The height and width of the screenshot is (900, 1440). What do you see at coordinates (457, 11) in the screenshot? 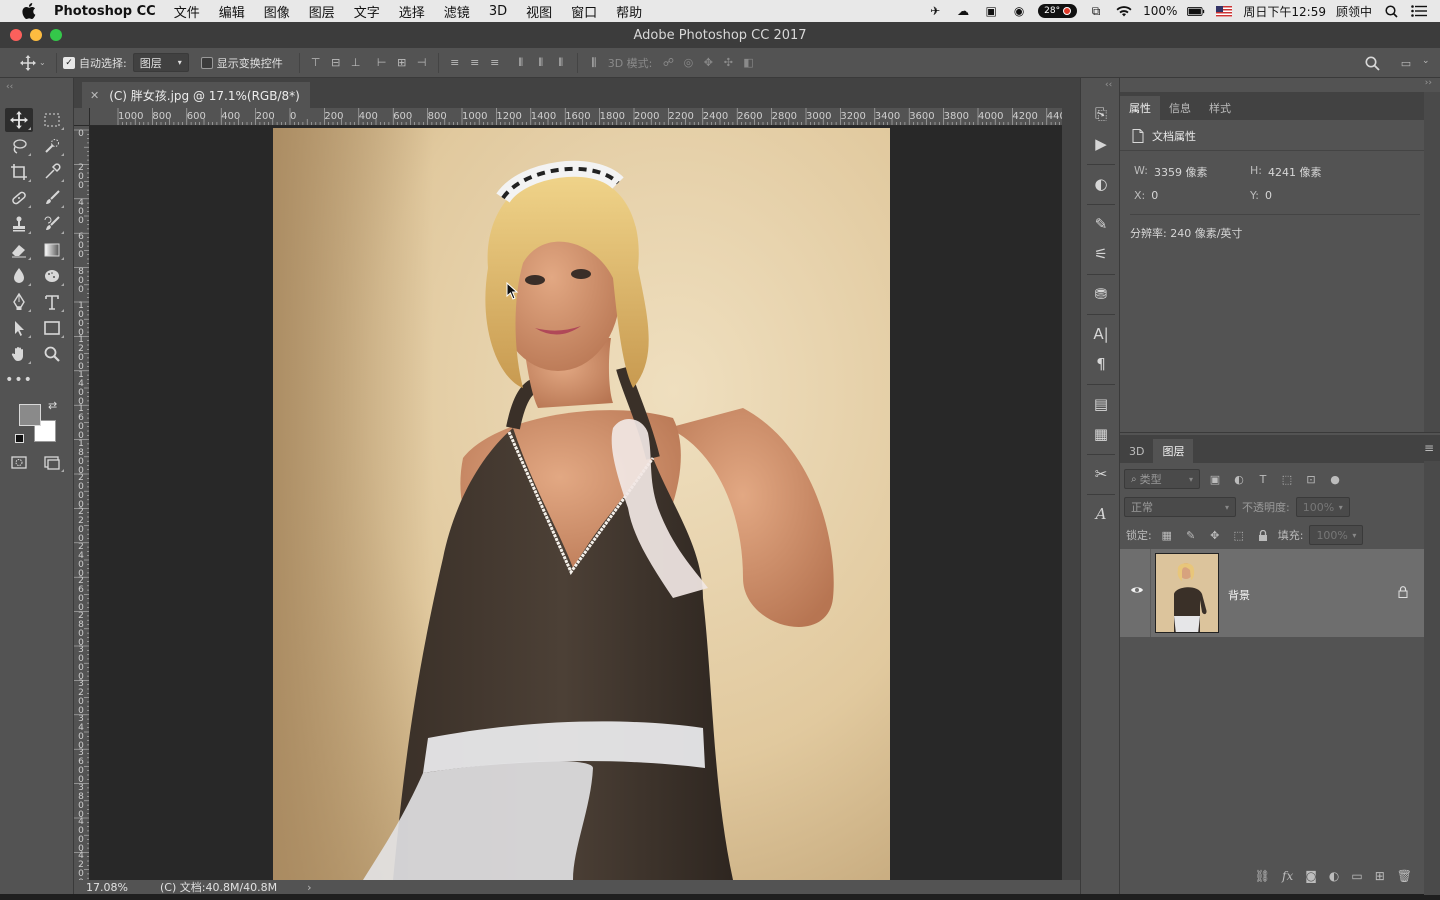
I see `menu-filter: 滤镜` at bounding box center [457, 11].